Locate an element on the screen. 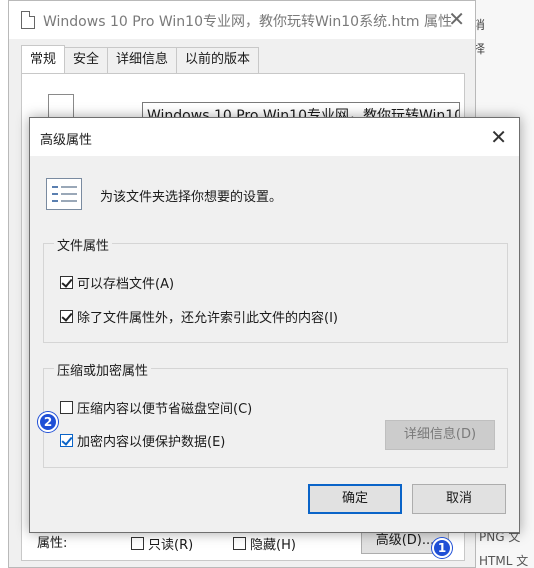 The image size is (534, 568). step-badge-1: 1 is located at coordinates (442, 548).